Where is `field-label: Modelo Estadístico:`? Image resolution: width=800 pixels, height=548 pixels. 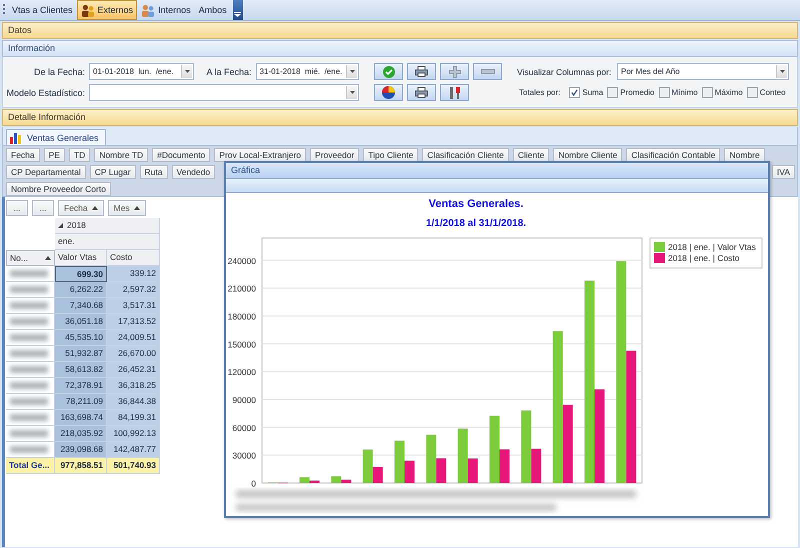
field-label: Modelo Estadístico: is located at coordinates (45, 93).